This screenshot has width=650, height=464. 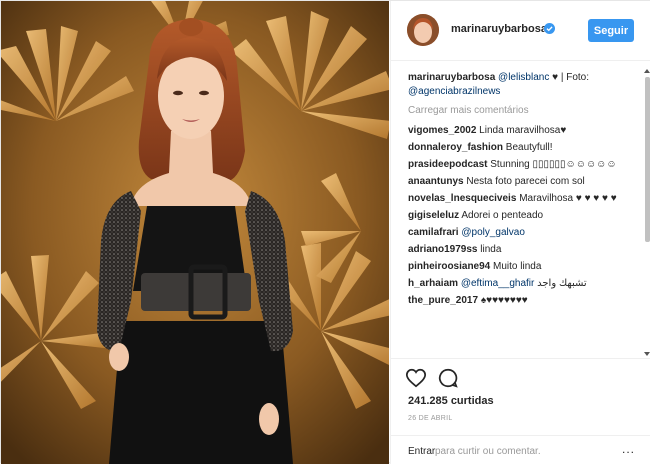 I want to click on comment-item: vigomes_2002 Linda maravilhosa♥, so click(x=526, y=131).